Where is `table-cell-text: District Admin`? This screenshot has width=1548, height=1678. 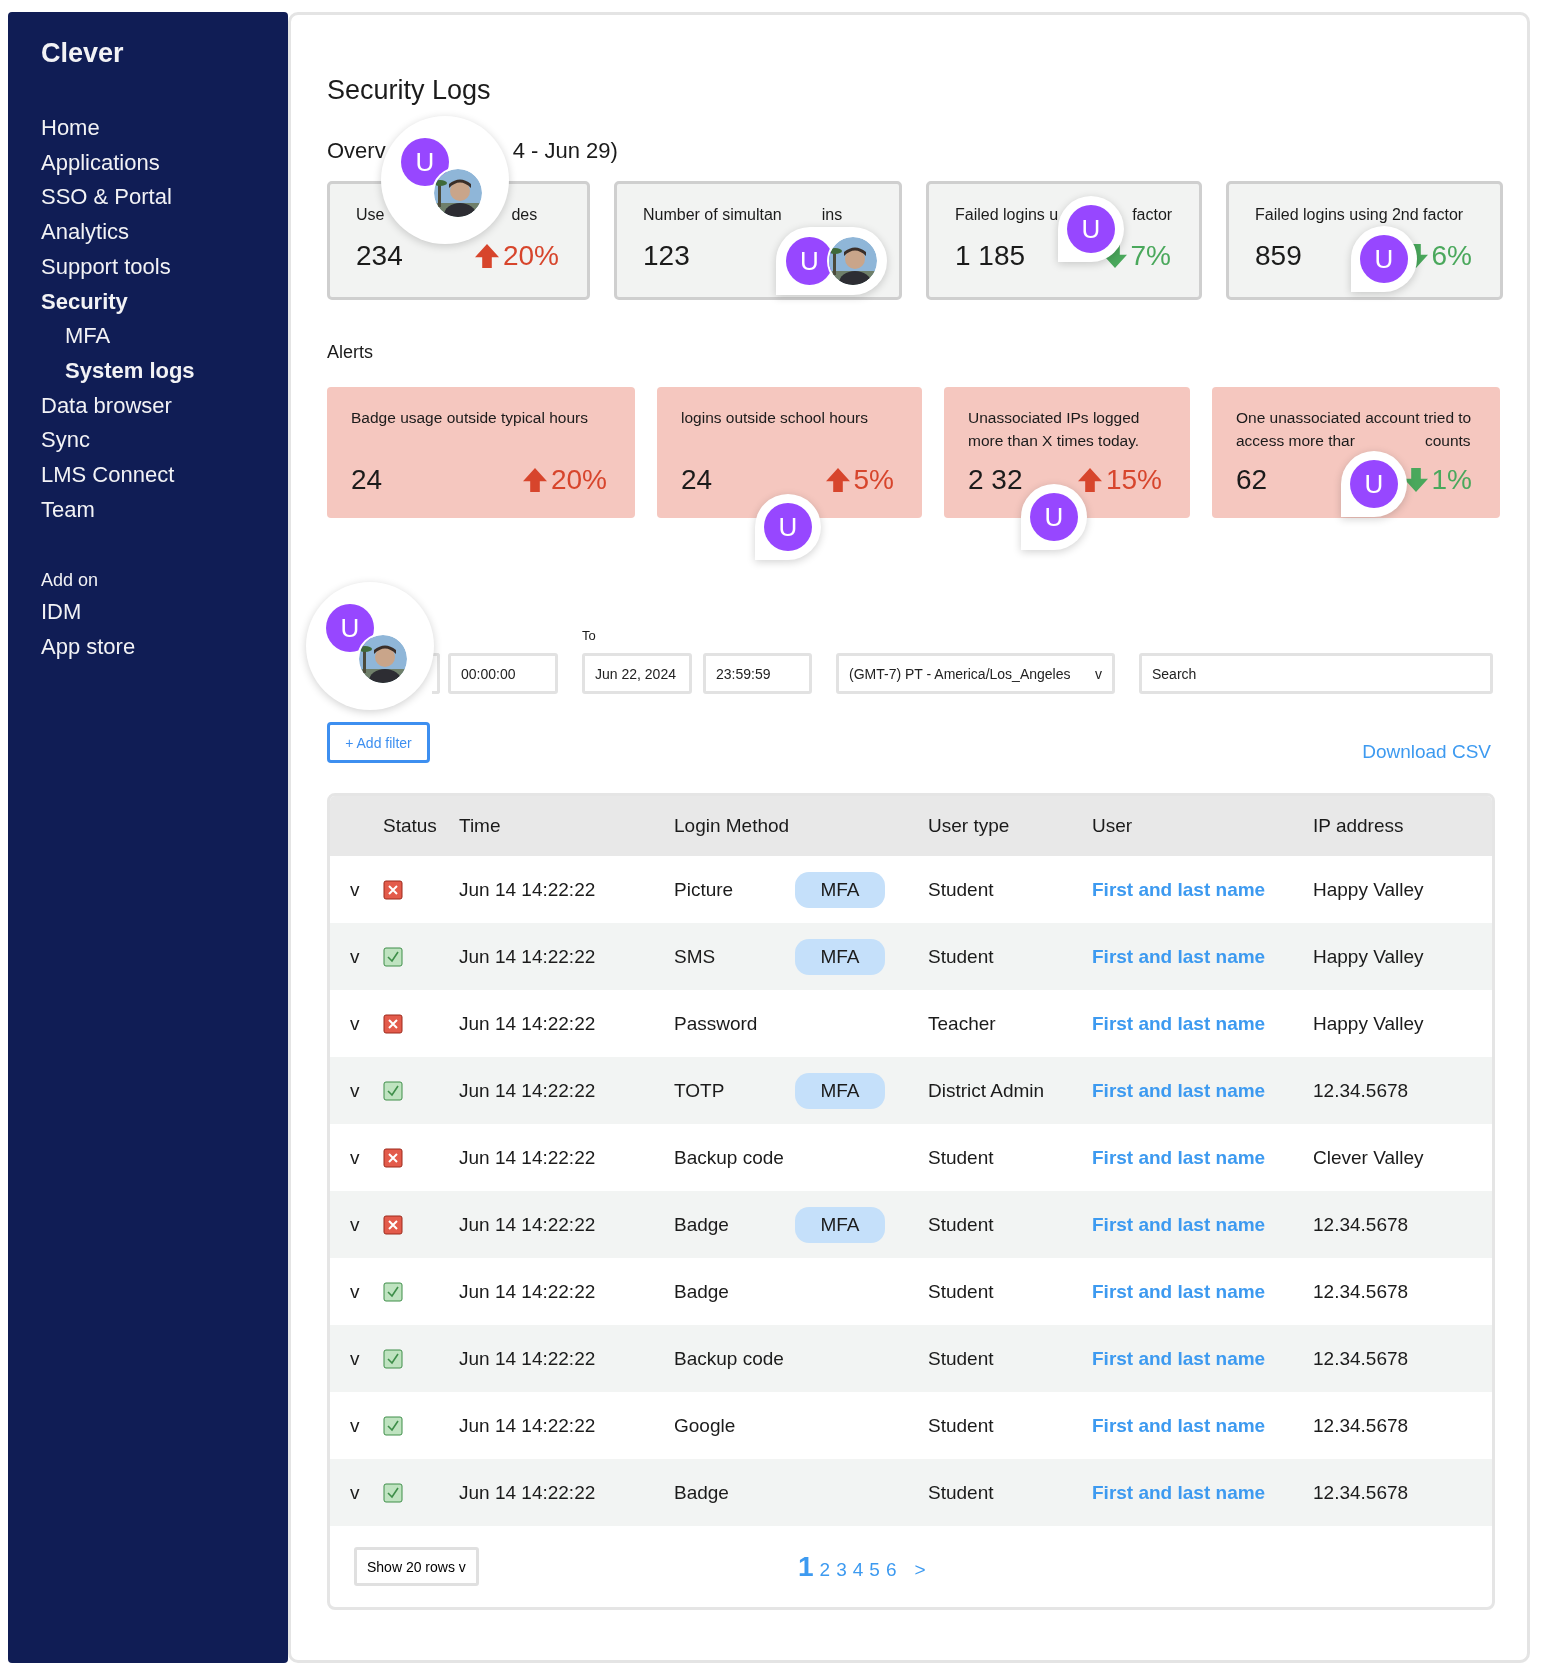
table-cell-text: District Admin is located at coordinates (987, 1090).